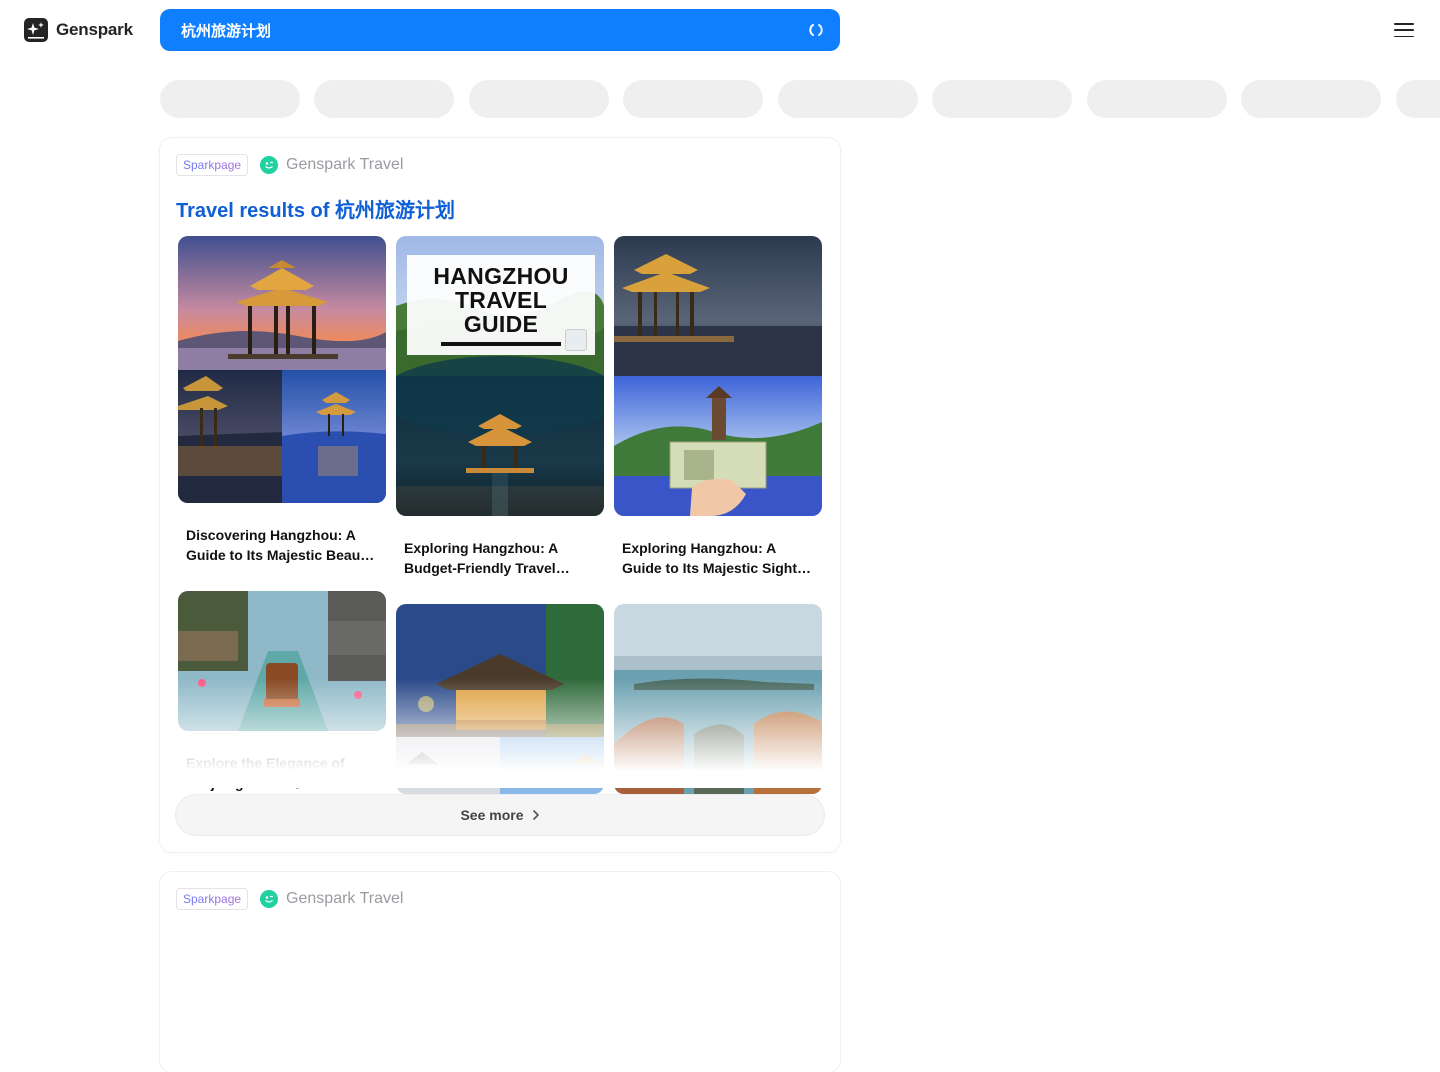  I want to click on suggestion-chips, so click(800, 99).